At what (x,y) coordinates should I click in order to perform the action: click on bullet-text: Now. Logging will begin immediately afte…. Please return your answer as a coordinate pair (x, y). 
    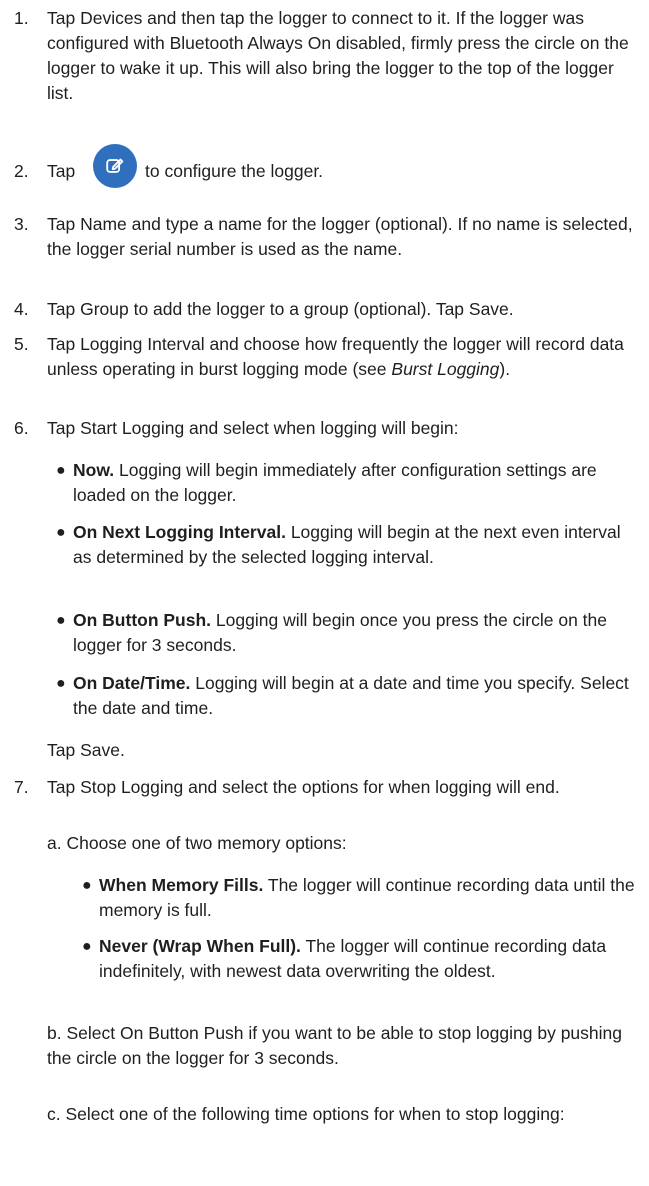
    Looking at the image, I should click on (353, 483).